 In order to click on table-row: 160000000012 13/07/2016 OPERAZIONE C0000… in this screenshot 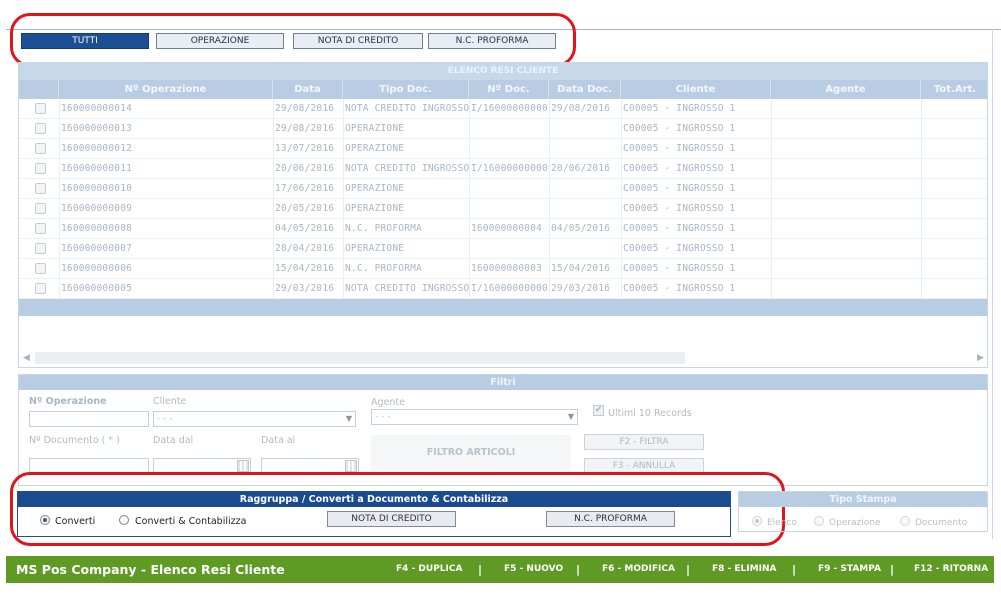, I will do `click(503, 149)`.